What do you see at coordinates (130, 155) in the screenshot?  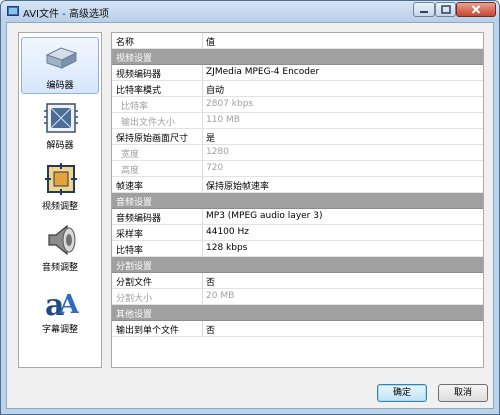 I see `property-name: 宽度` at bounding box center [130, 155].